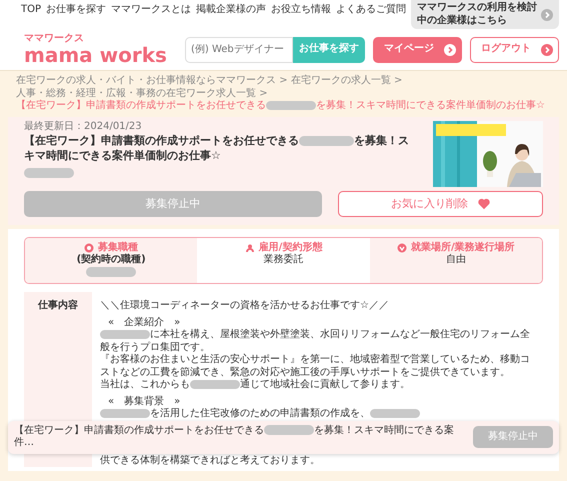  I want to click on description-text: 当社は、これからも 通じて地域社会に貢献して参ります。, so click(255, 385).